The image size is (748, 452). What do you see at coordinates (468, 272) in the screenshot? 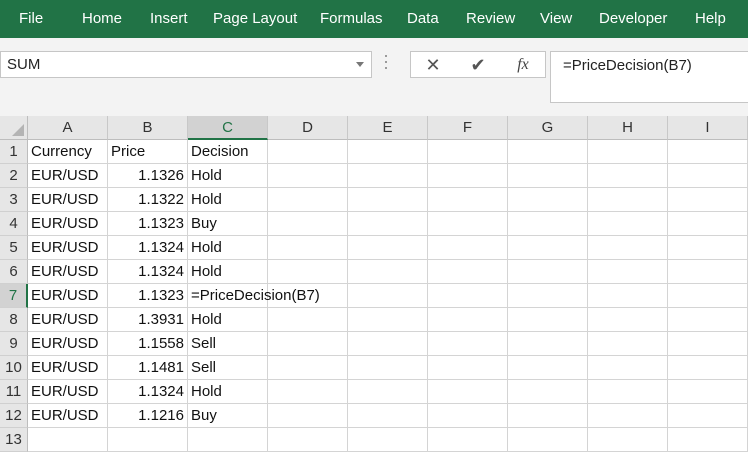
I see `cell-f6` at bounding box center [468, 272].